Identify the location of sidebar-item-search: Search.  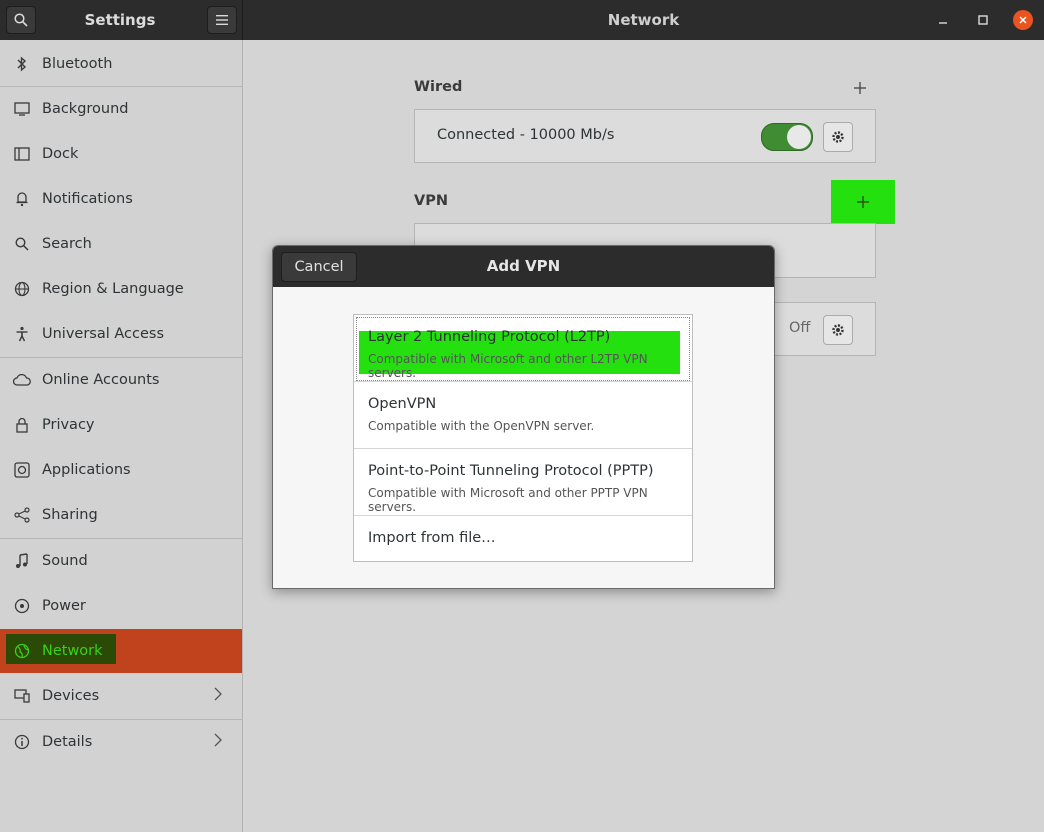
(121, 244).